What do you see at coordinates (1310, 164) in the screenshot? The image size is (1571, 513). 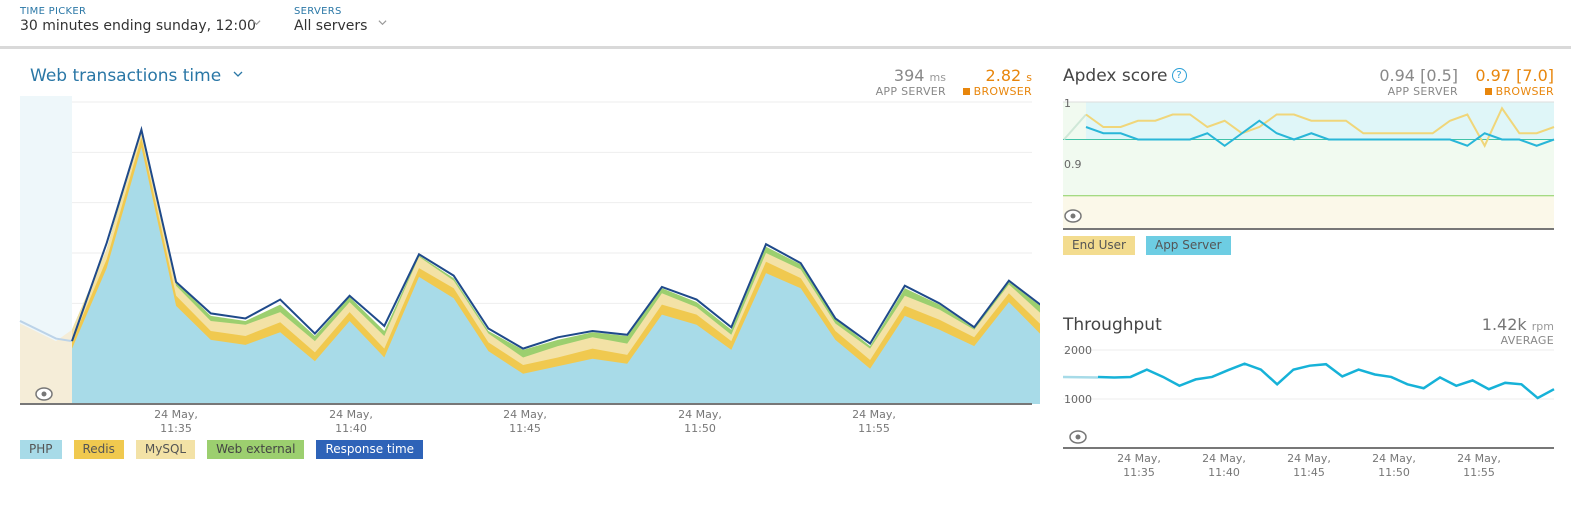 I see `apdex-chart: 10.9` at bounding box center [1310, 164].